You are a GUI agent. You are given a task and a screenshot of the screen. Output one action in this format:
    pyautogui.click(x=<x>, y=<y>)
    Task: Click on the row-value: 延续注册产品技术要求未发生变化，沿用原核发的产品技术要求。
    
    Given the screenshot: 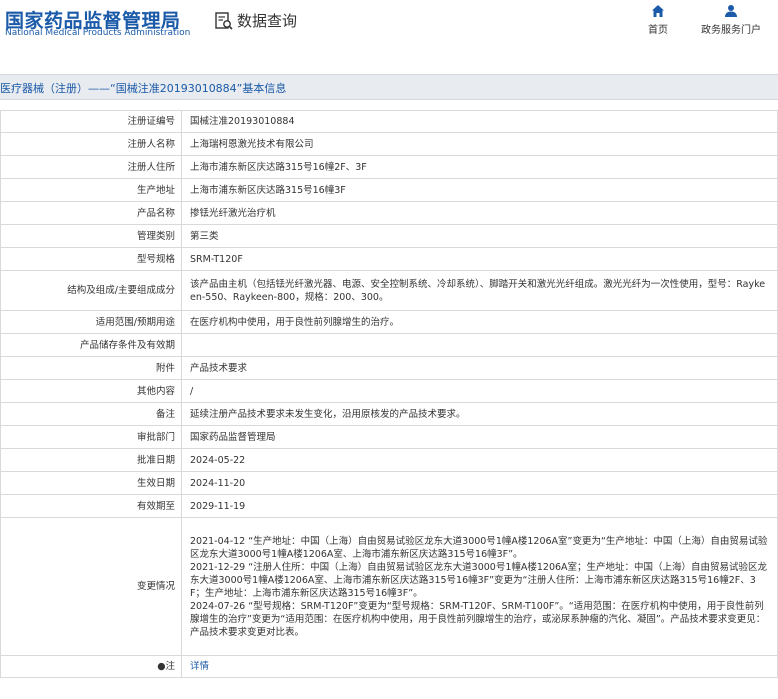 What is the action you would take?
    pyautogui.click(x=479, y=414)
    